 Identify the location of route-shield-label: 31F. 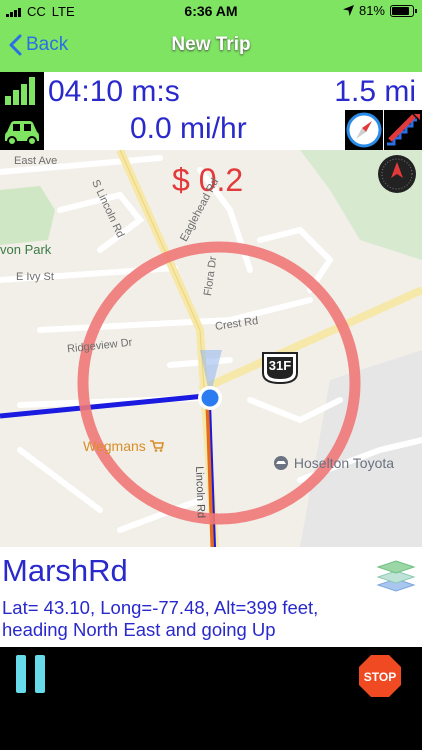
(280, 365).